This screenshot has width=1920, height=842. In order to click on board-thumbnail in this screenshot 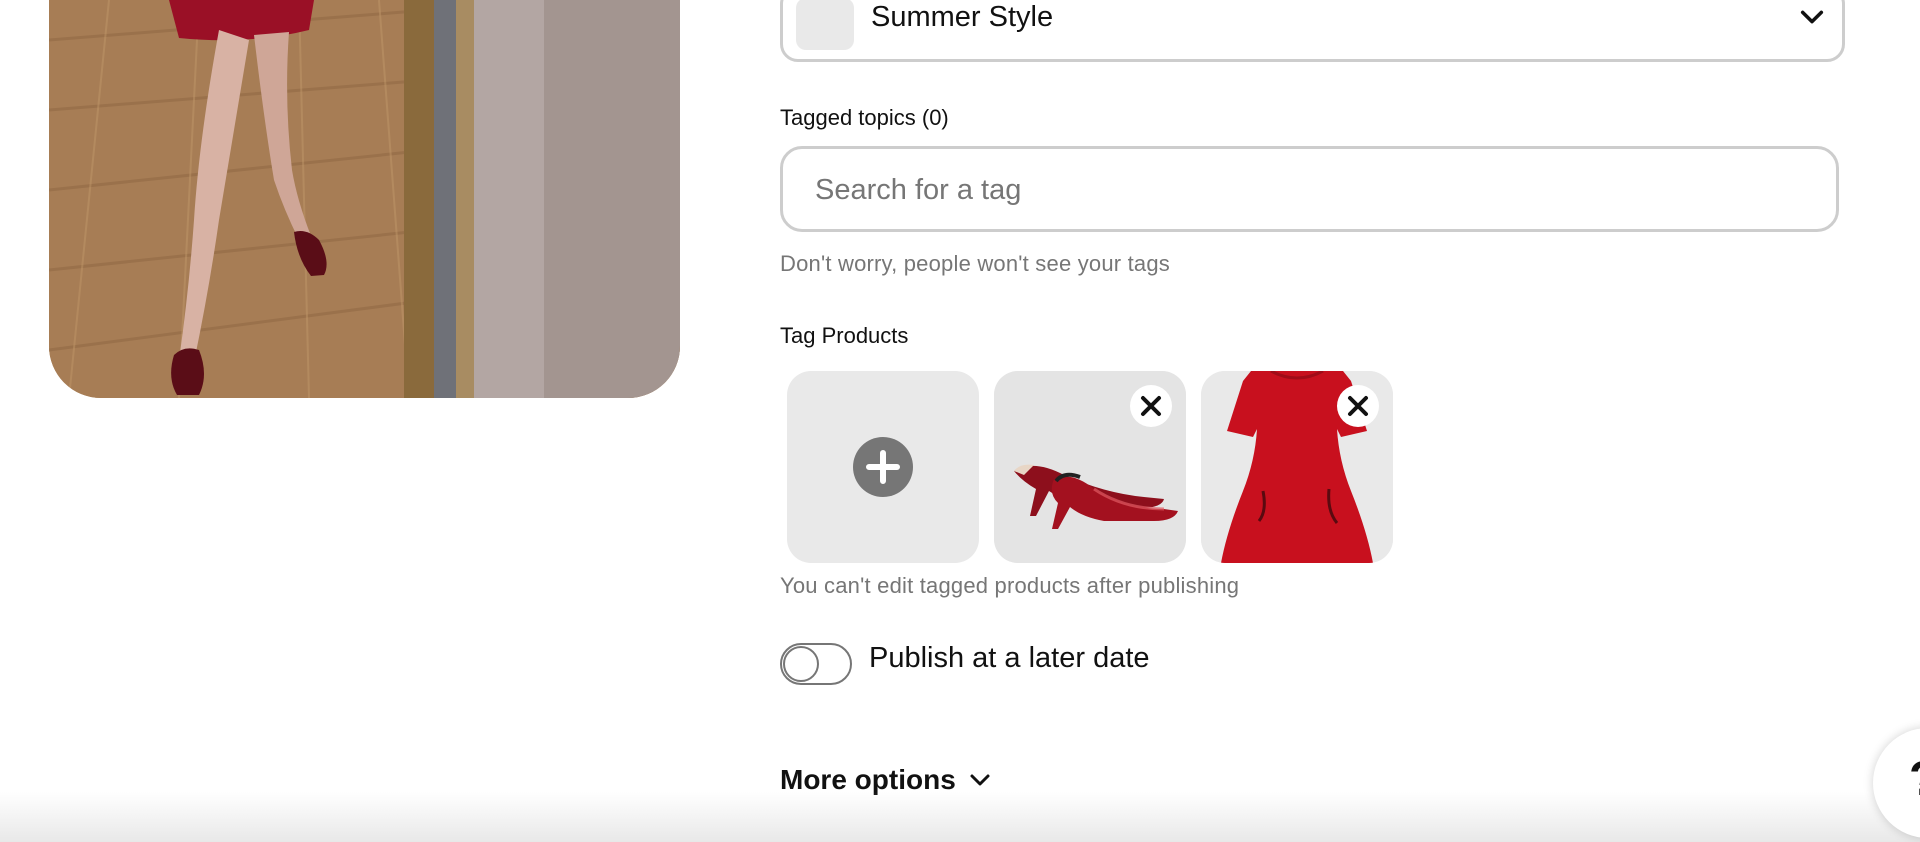, I will do `click(825, 25)`.